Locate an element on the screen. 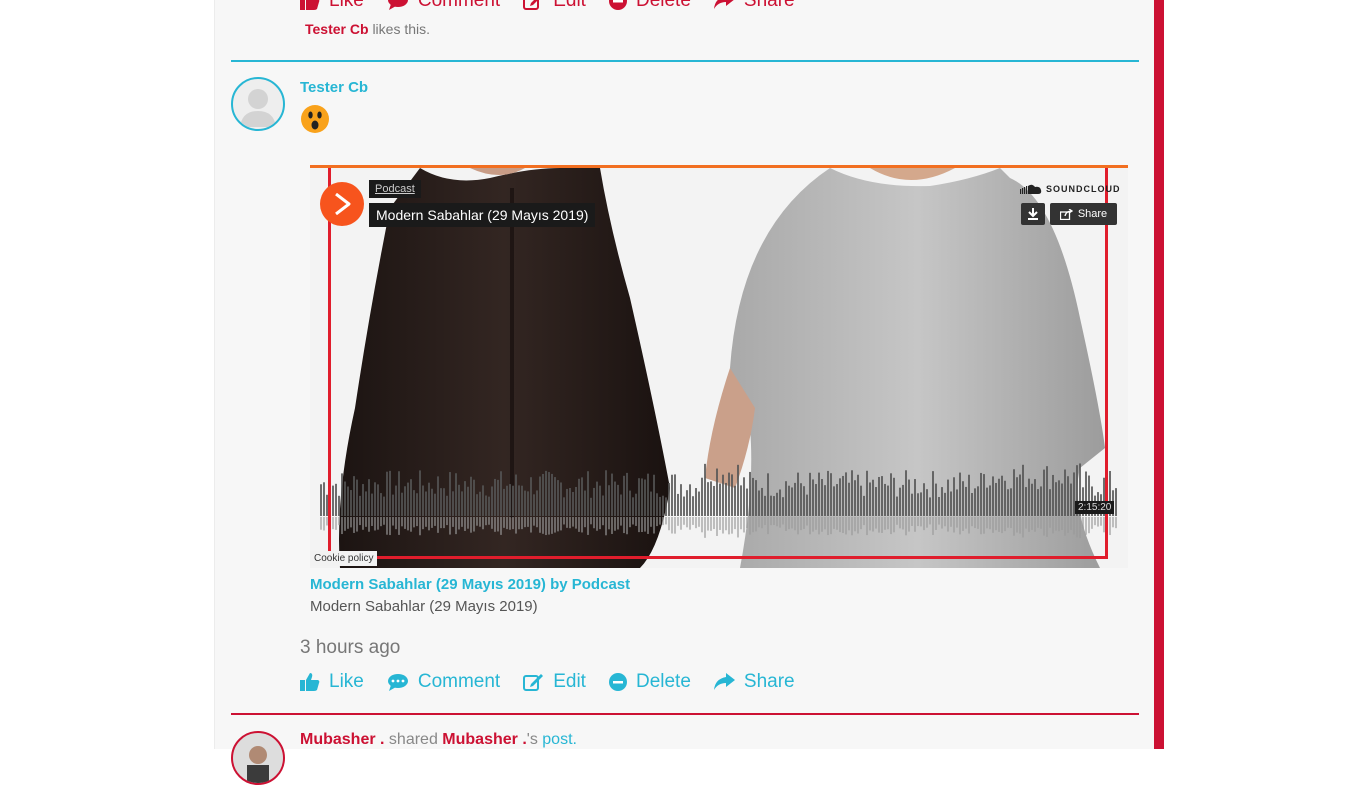 The height and width of the screenshot is (785, 1369). play-icon is located at coordinates (343, 204).